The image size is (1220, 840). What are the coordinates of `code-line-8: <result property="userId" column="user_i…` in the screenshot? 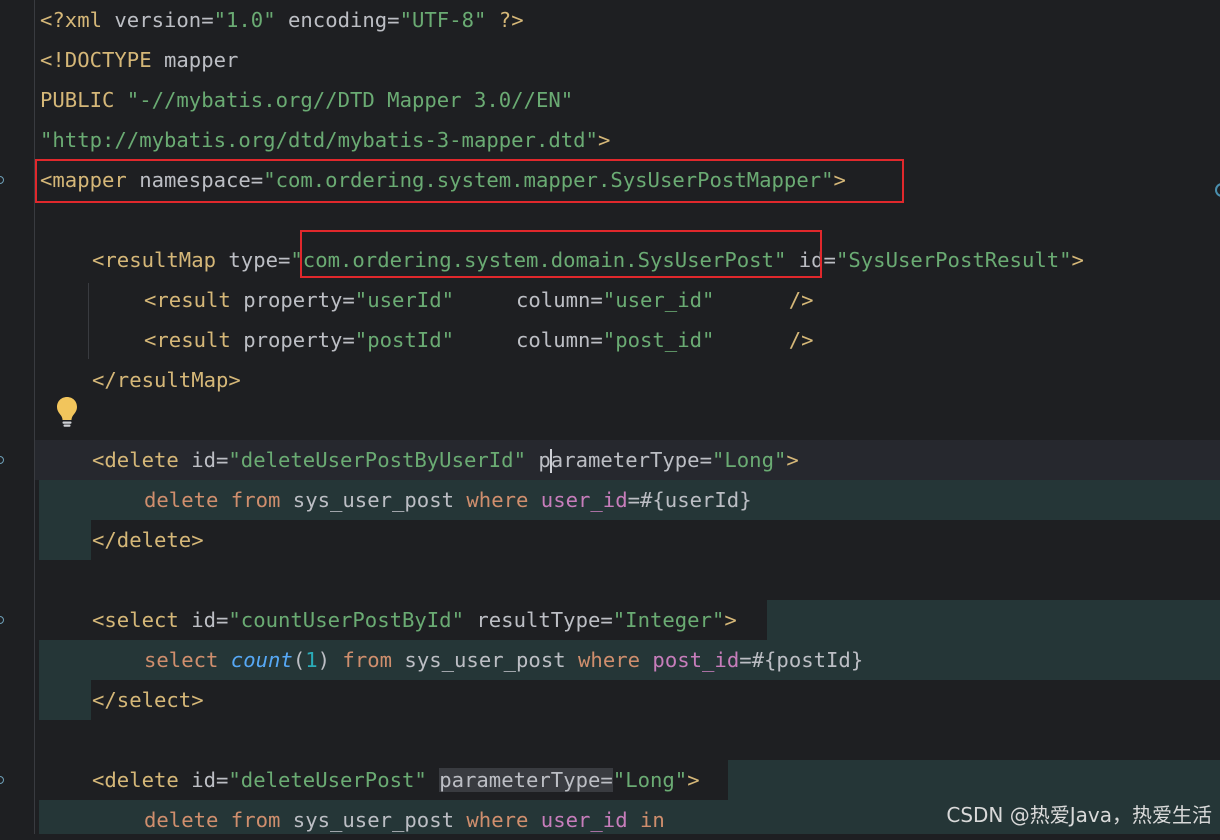 It's located at (479, 300).